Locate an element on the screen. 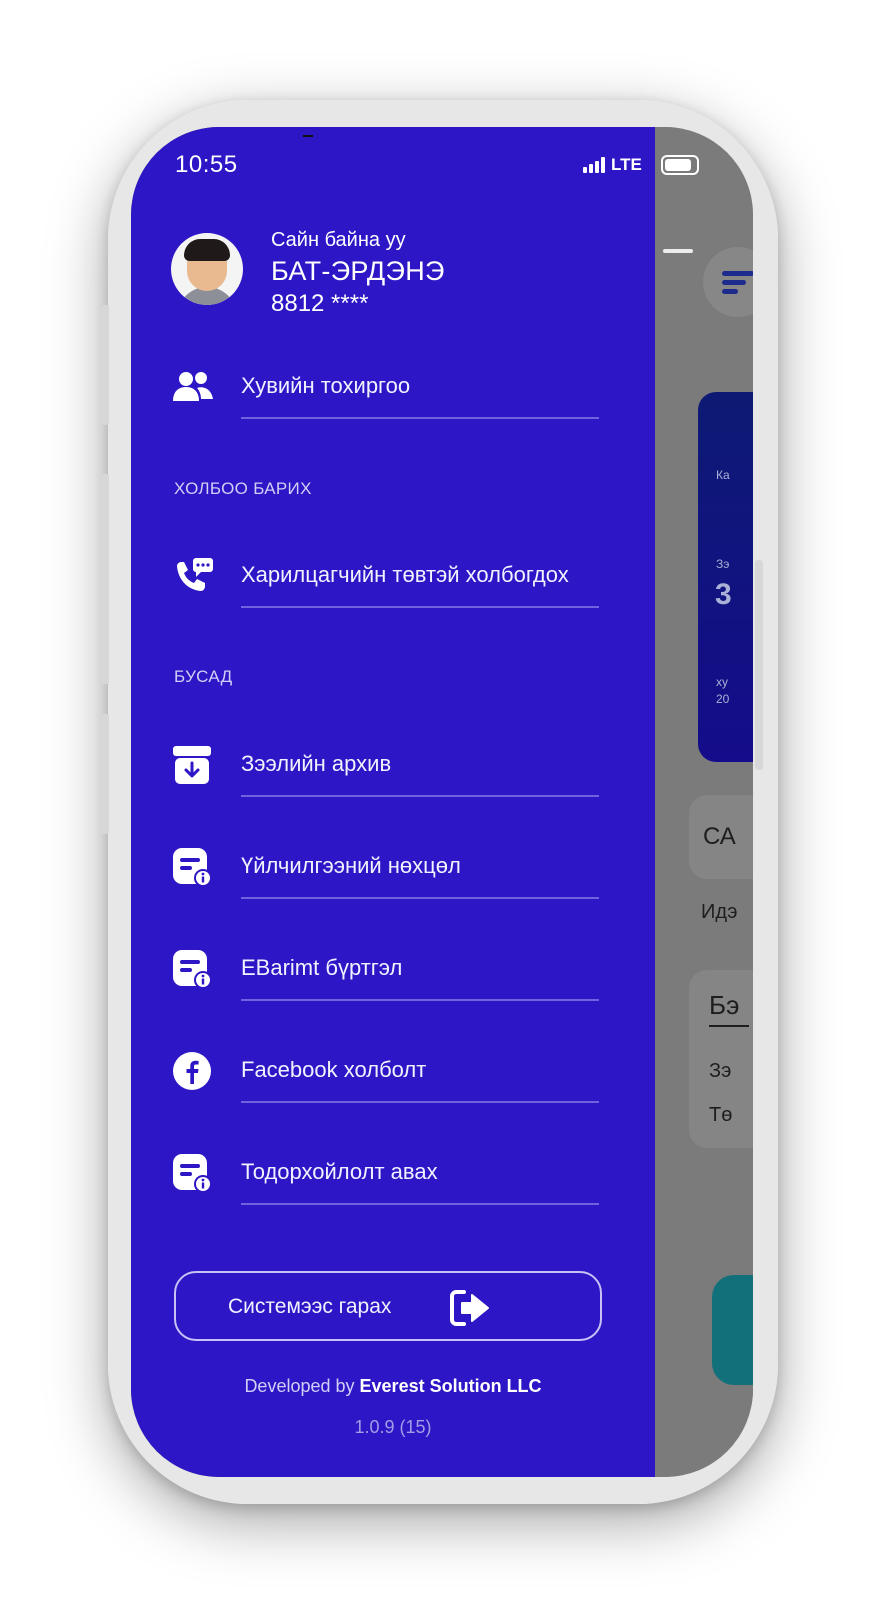 Image resolution: width=880 pixels, height=1600 pixels. developed-by-text: Developed by is located at coordinates (299, 1386).